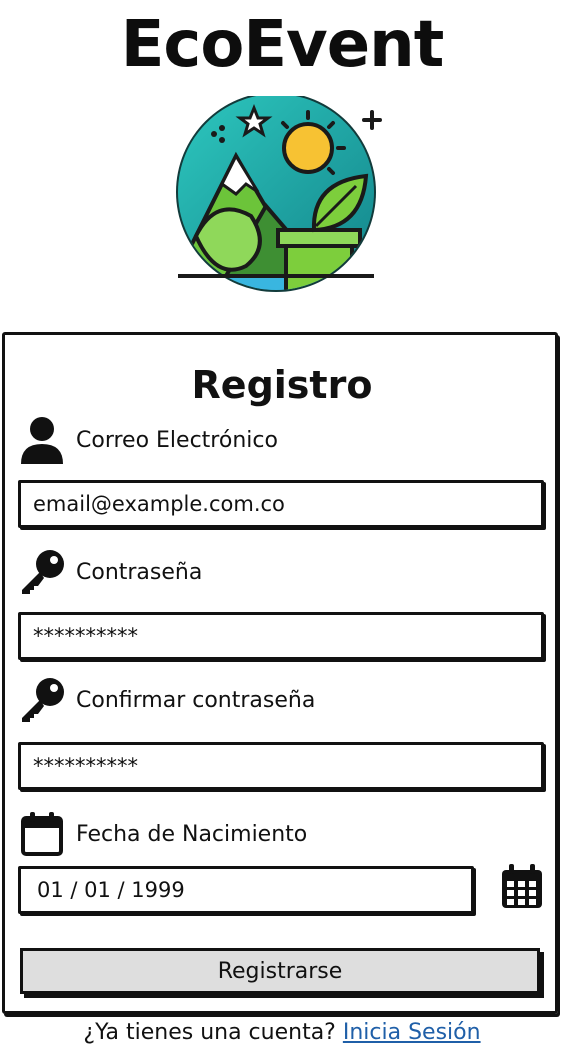 This screenshot has height=1060, width=564. I want to click on confirm-password-label-row: Confirmar contraseña, so click(166, 700).